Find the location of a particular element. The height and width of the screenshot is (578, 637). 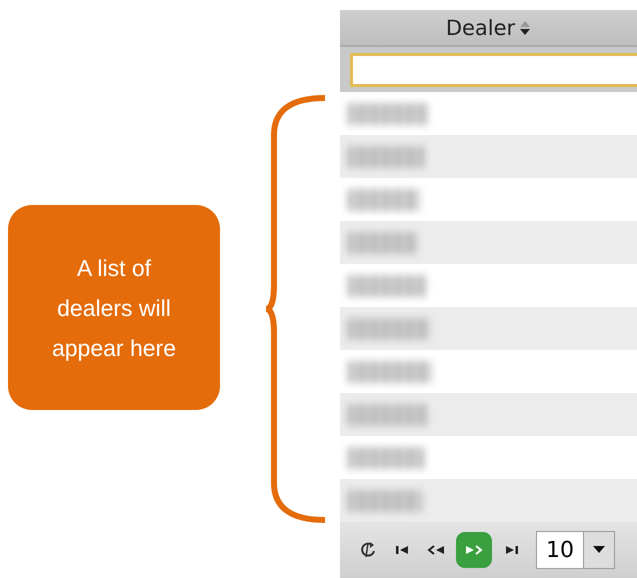

next-button is located at coordinates (474, 550).